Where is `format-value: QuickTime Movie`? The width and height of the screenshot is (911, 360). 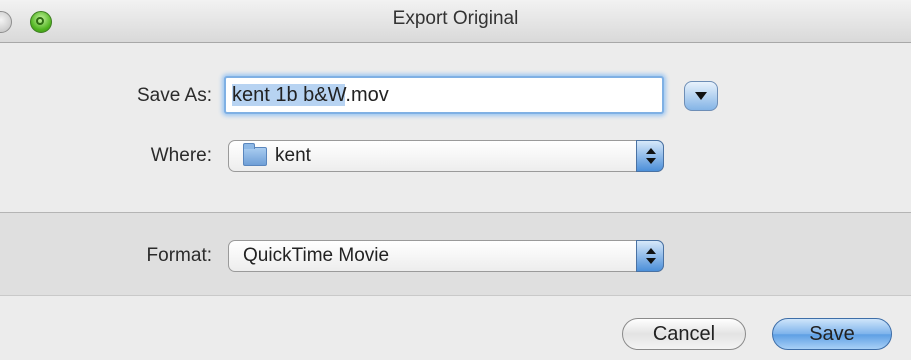
format-value: QuickTime Movie is located at coordinates (316, 255).